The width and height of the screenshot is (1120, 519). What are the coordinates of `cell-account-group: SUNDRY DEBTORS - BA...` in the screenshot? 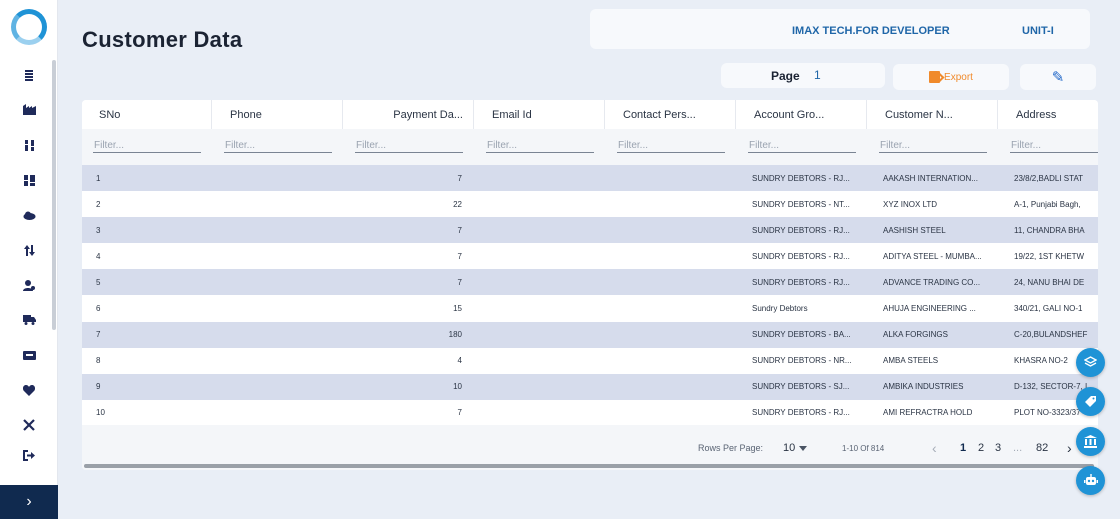 It's located at (801, 335).